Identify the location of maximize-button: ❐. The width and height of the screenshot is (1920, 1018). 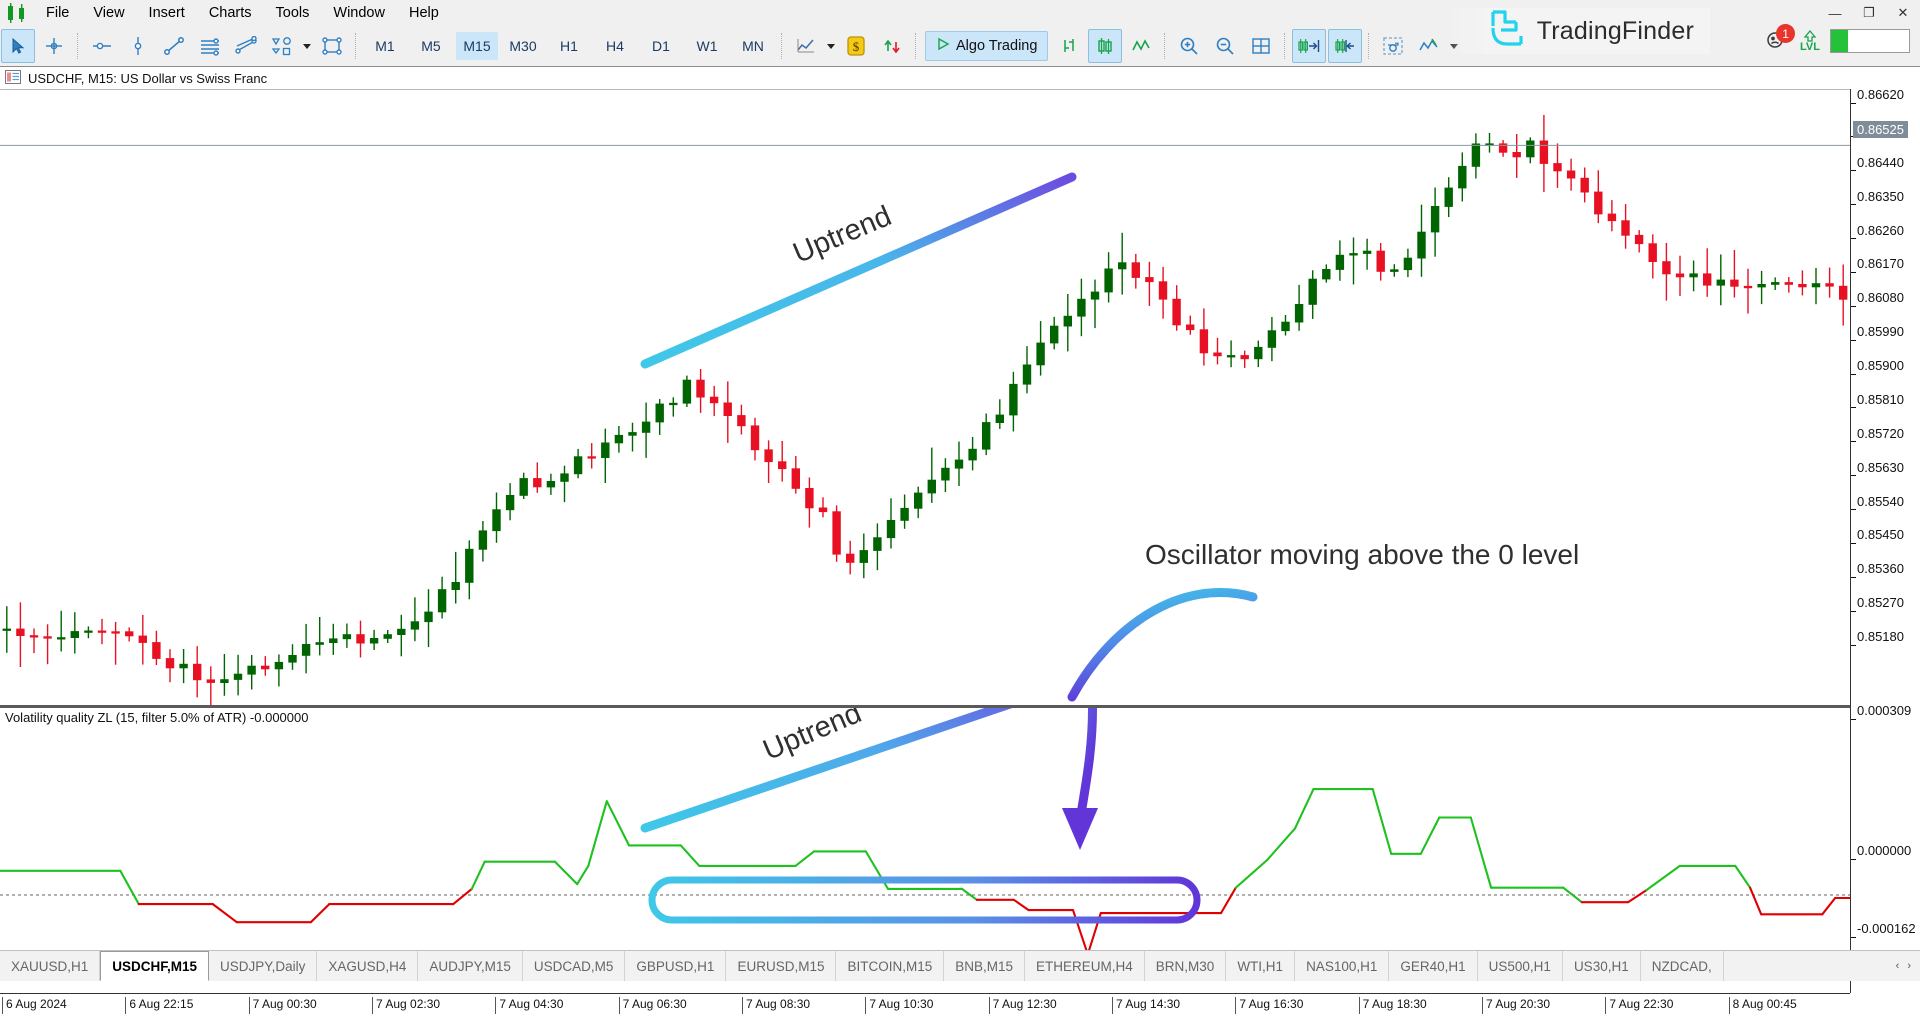
(1869, 13).